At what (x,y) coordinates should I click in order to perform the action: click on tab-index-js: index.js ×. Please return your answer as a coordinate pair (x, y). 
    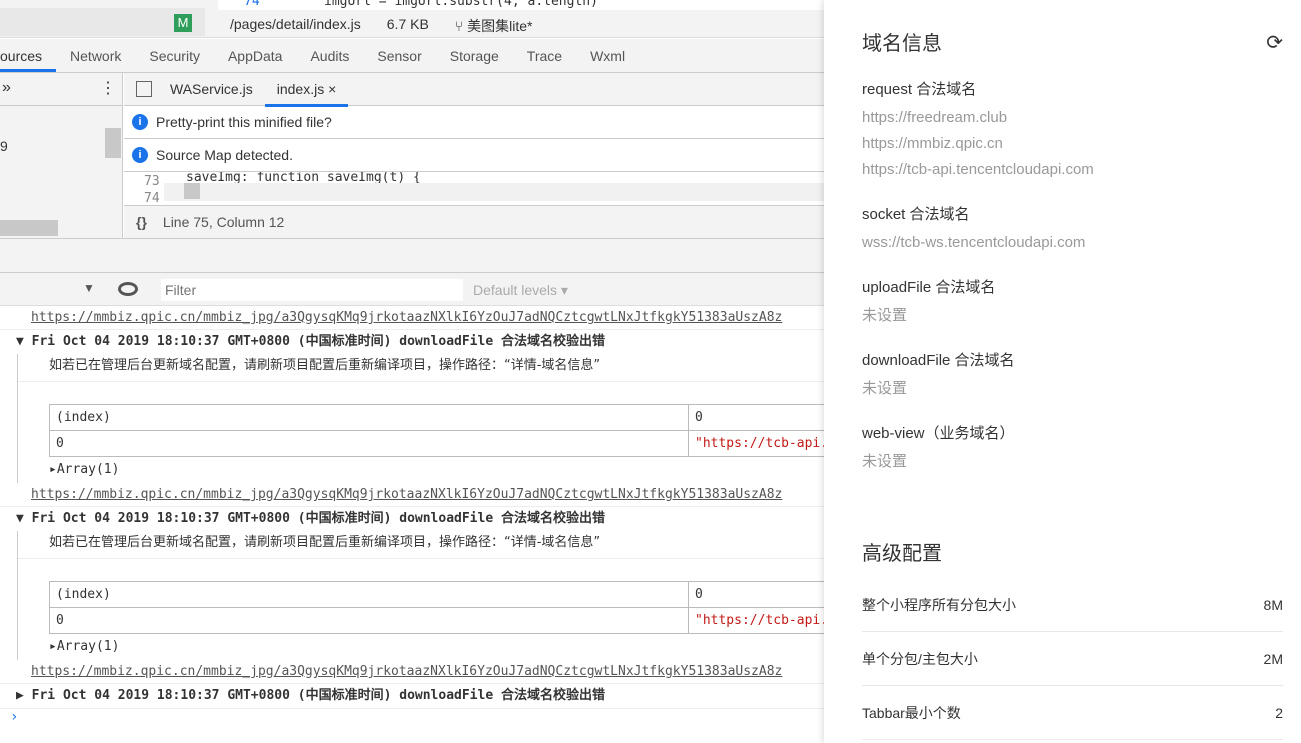
    Looking at the image, I should click on (306, 90).